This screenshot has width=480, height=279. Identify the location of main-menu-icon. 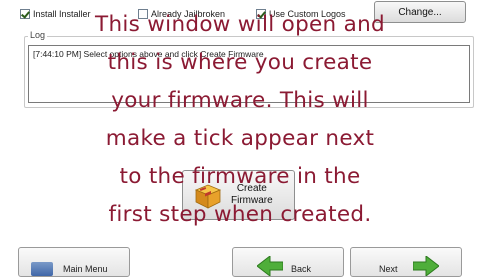
(42, 269).